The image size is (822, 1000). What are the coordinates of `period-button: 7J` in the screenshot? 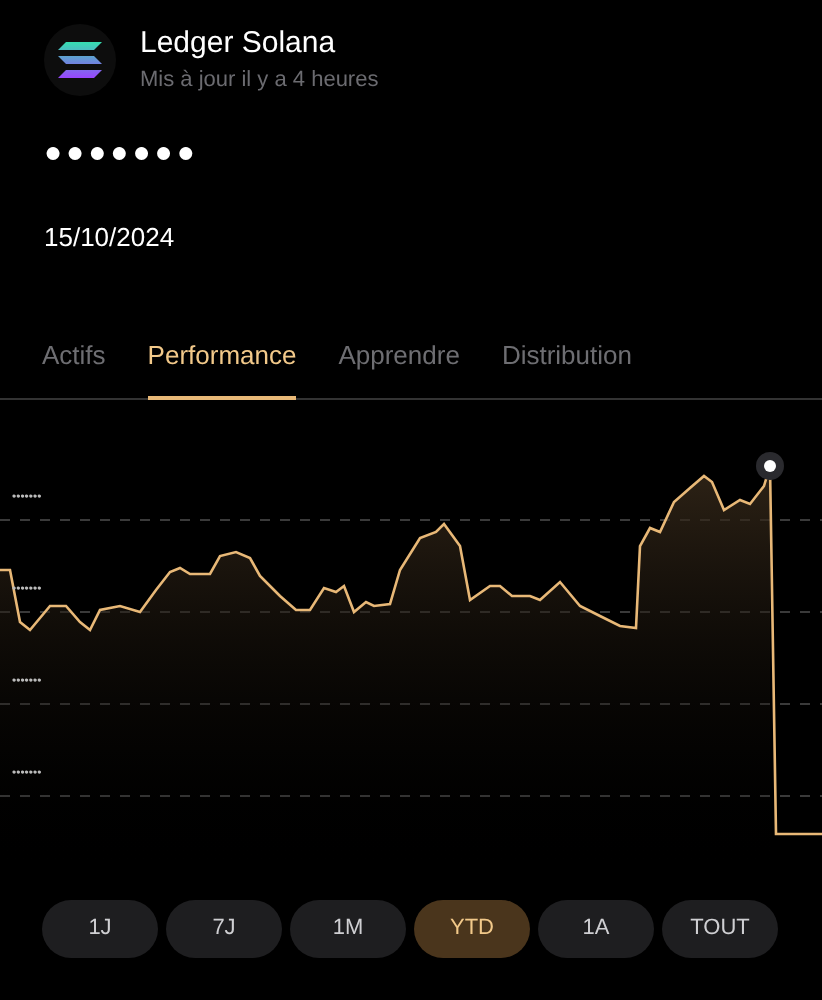 It's located at (224, 928).